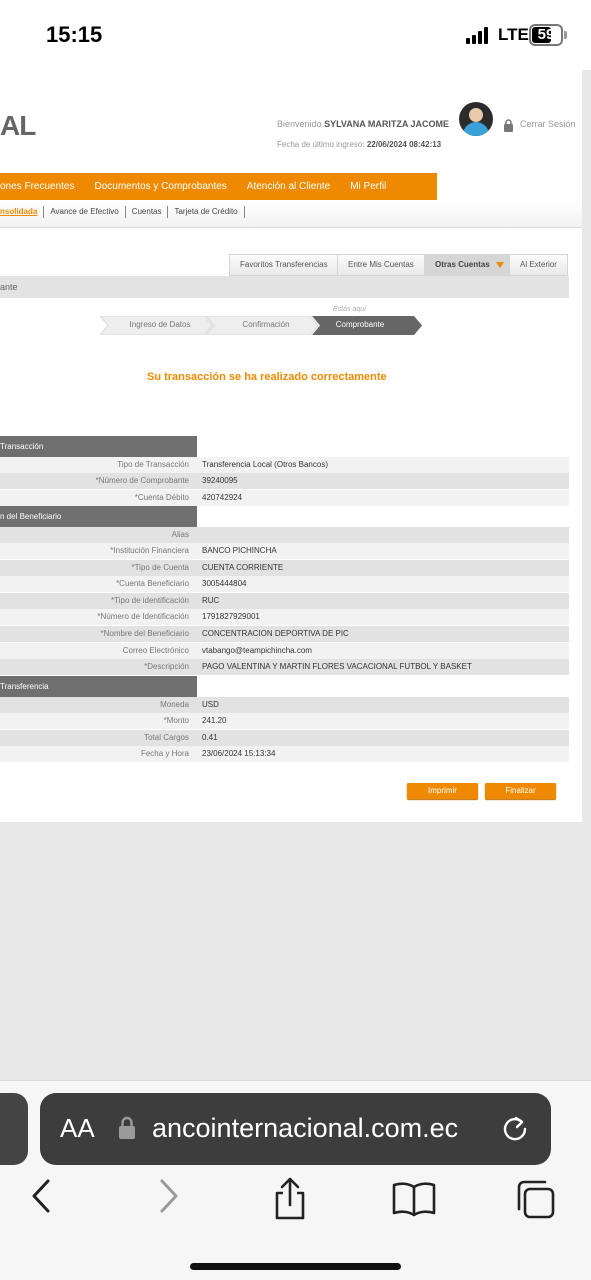 The width and height of the screenshot is (591, 1280). I want to click on main-nav-item-frequent: ones Frecuentes, so click(37, 186).